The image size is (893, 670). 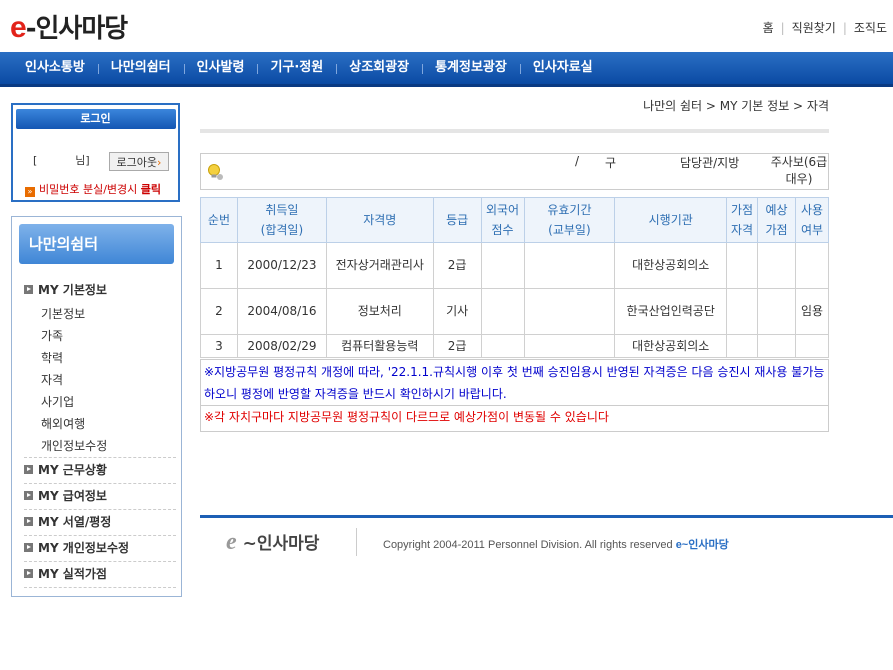 I want to click on sidebar-group-my-ranking: MY 서열/평정, so click(x=100, y=523).